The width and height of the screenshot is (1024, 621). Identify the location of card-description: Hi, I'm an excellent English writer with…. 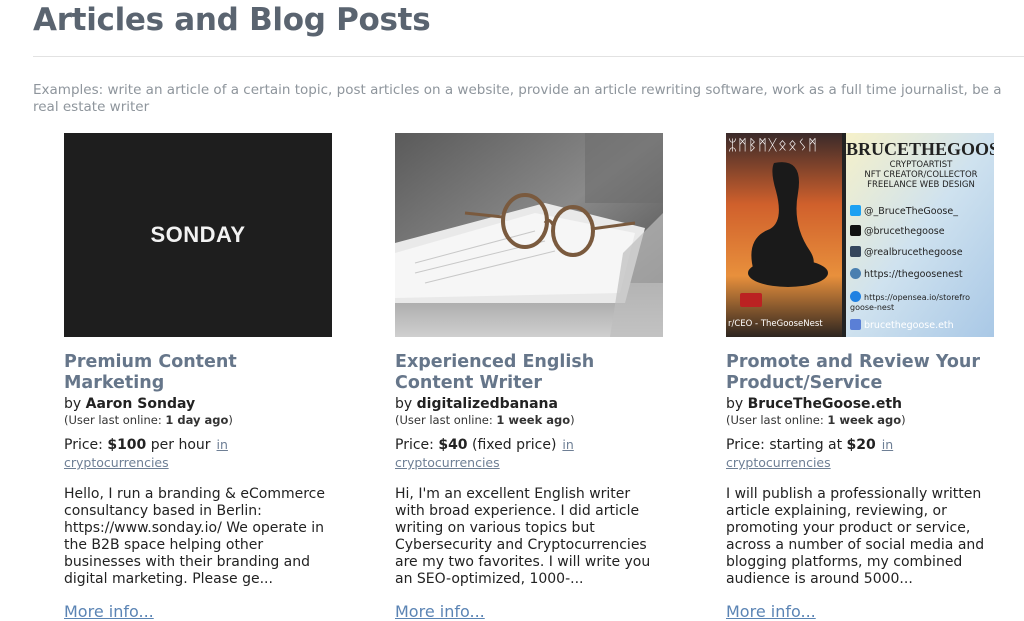
(523, 536).